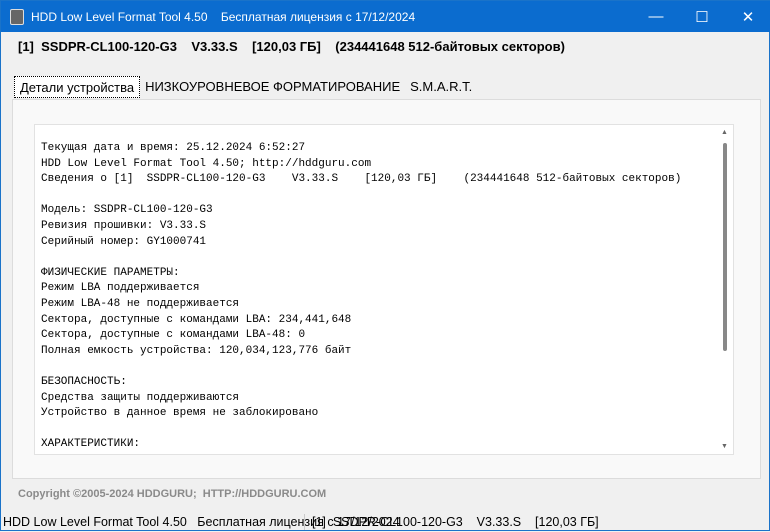 The image size is (770, 532). Describe the element at coordinates (724, 446) in the screenshot. I see `scroll-down-icon: ▼` at that location.